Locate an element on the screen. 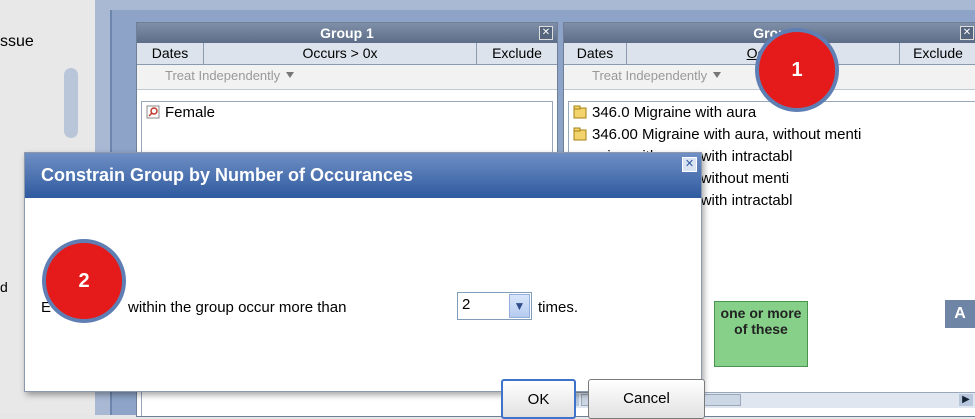  left-panel-label: ssue is located at coordinates (17, 41).